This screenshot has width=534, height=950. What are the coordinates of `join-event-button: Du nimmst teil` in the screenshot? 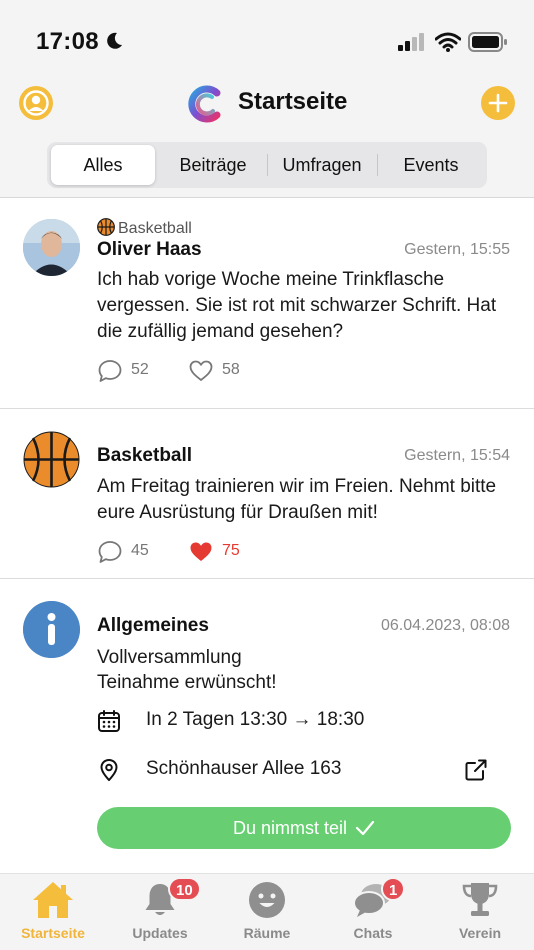 It's located at (304, 828).